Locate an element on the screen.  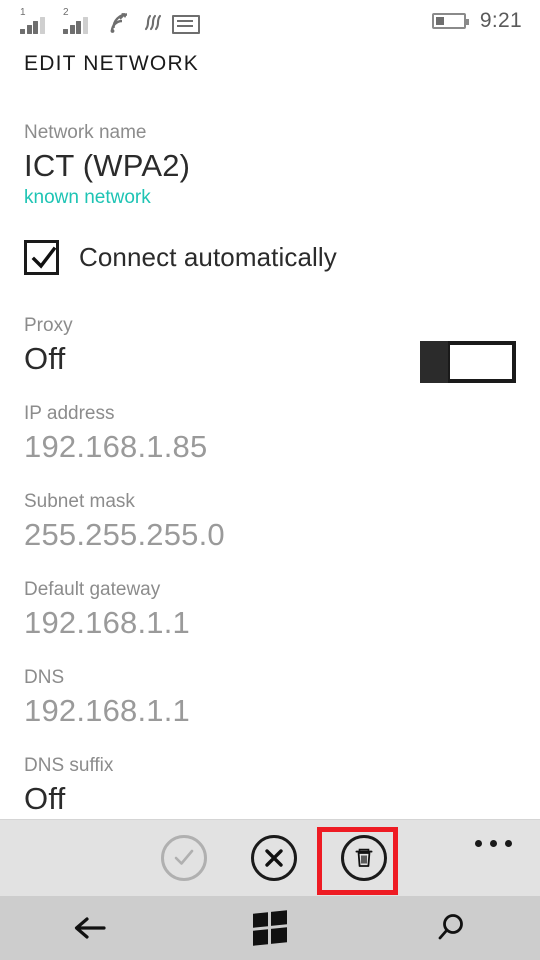
nav-back-button is located at coordinates (90, 928).